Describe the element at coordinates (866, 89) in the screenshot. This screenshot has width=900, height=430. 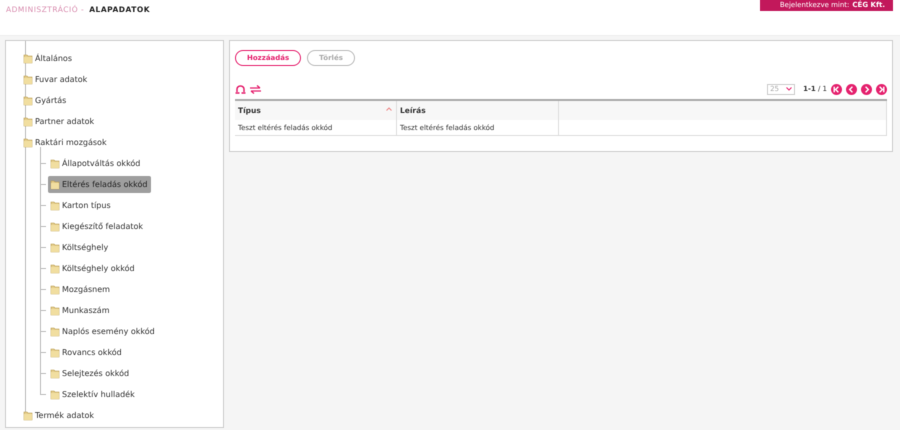
I see `next-icon` at that location.